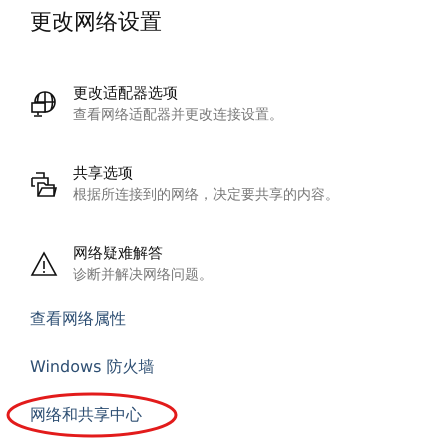  Describe the element at coordinates (78, 318) in the screenshot. I see `settings-link: 查看网络属性` at that location.